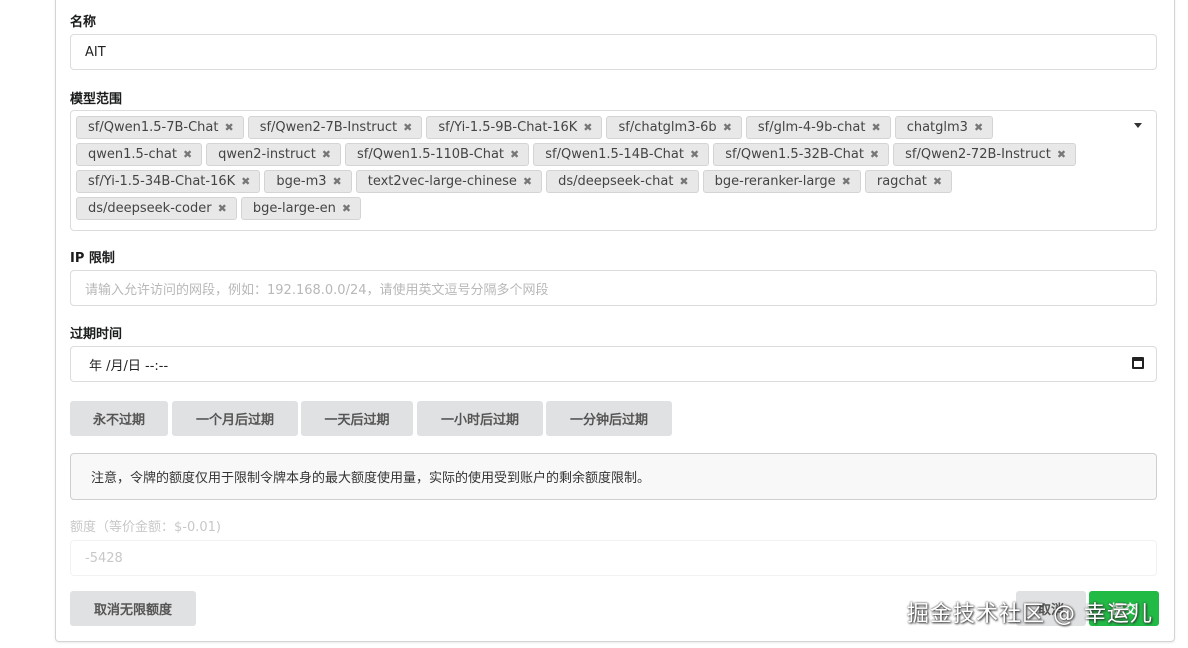 The width and height of the screenshot is (1188, 648). What do you see at coordinates (978, 154) in the screenshot?
I see `model-tag-label: sf/Qwen2-72B-Instruct` at bounding box center [978, 154].